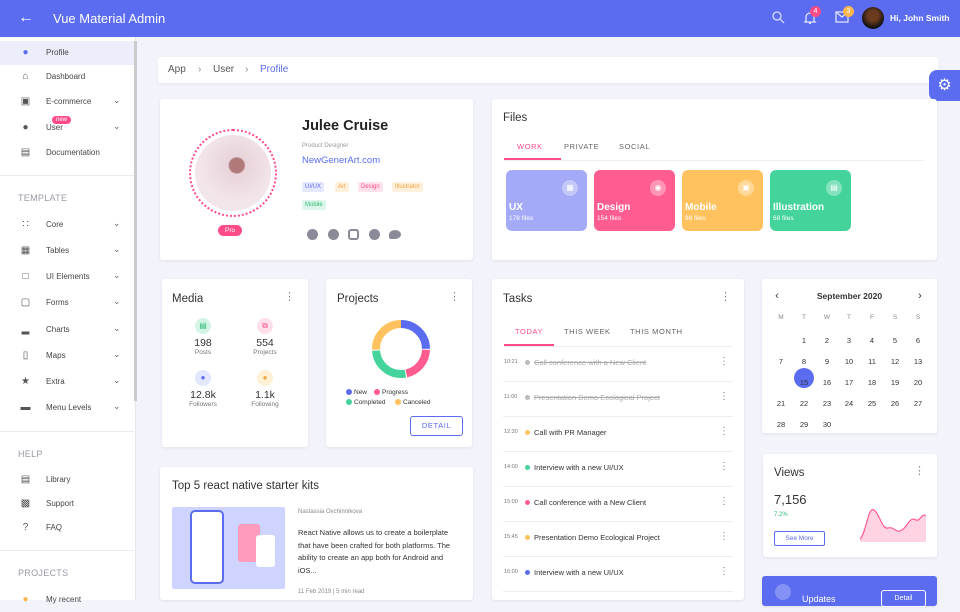 Image resolution: width=960 pixels, height=612 pixels. Describe the element at coordinates (804, 403) in the screenshot. I see `calendar-day: 22` at that location.